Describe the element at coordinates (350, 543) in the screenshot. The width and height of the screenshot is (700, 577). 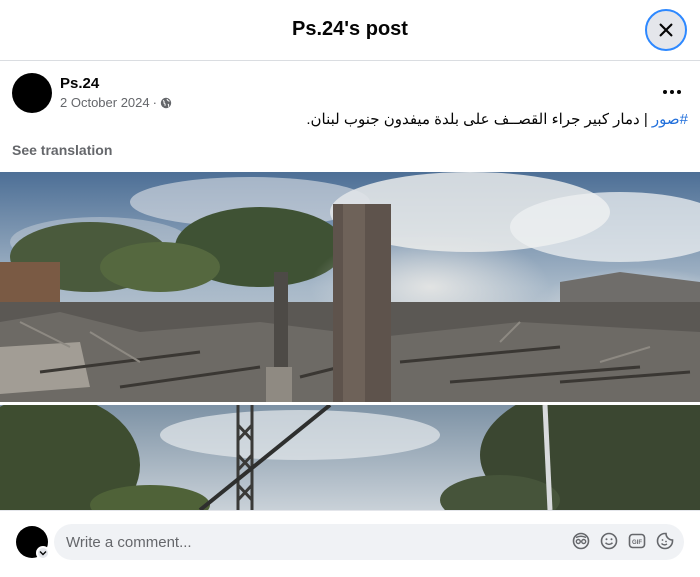
I see `comment-composer: GIF` at that location.